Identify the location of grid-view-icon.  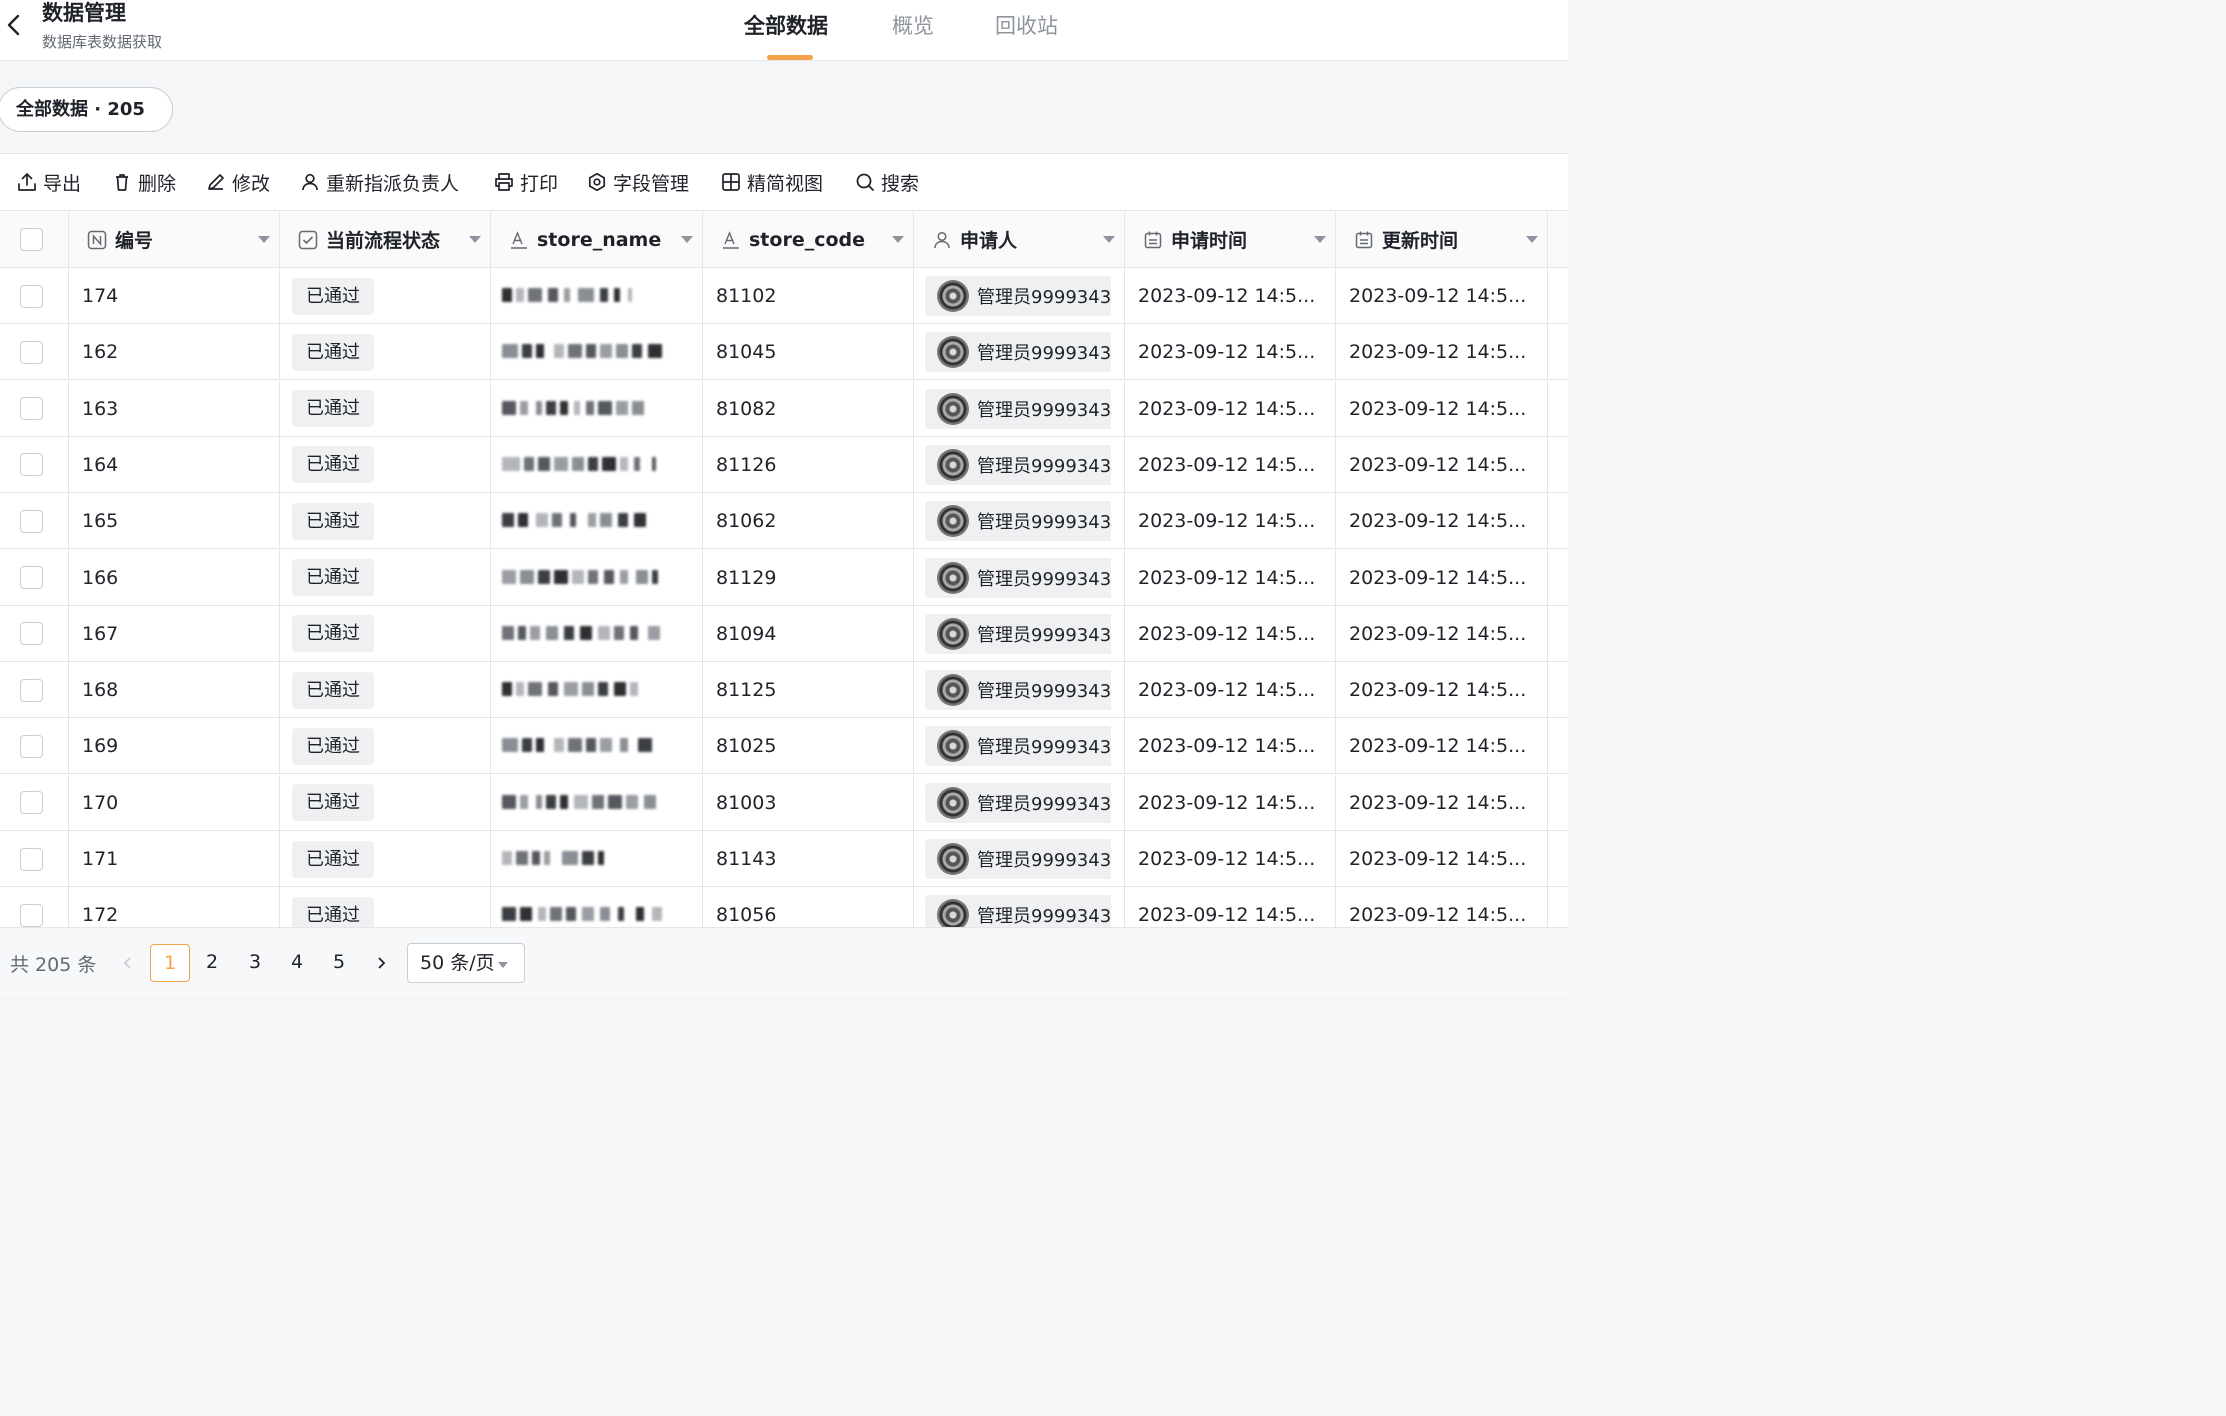
(731, 182).